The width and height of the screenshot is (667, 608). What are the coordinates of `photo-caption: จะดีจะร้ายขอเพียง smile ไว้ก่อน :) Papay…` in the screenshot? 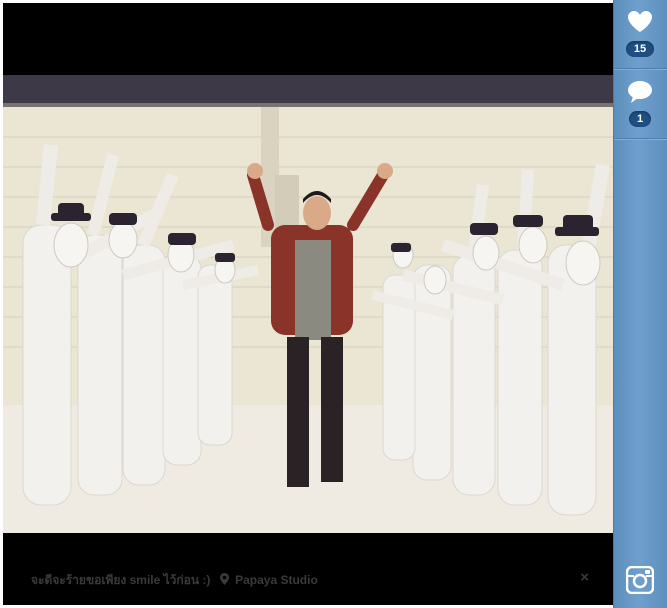 It's located at (174, 580).